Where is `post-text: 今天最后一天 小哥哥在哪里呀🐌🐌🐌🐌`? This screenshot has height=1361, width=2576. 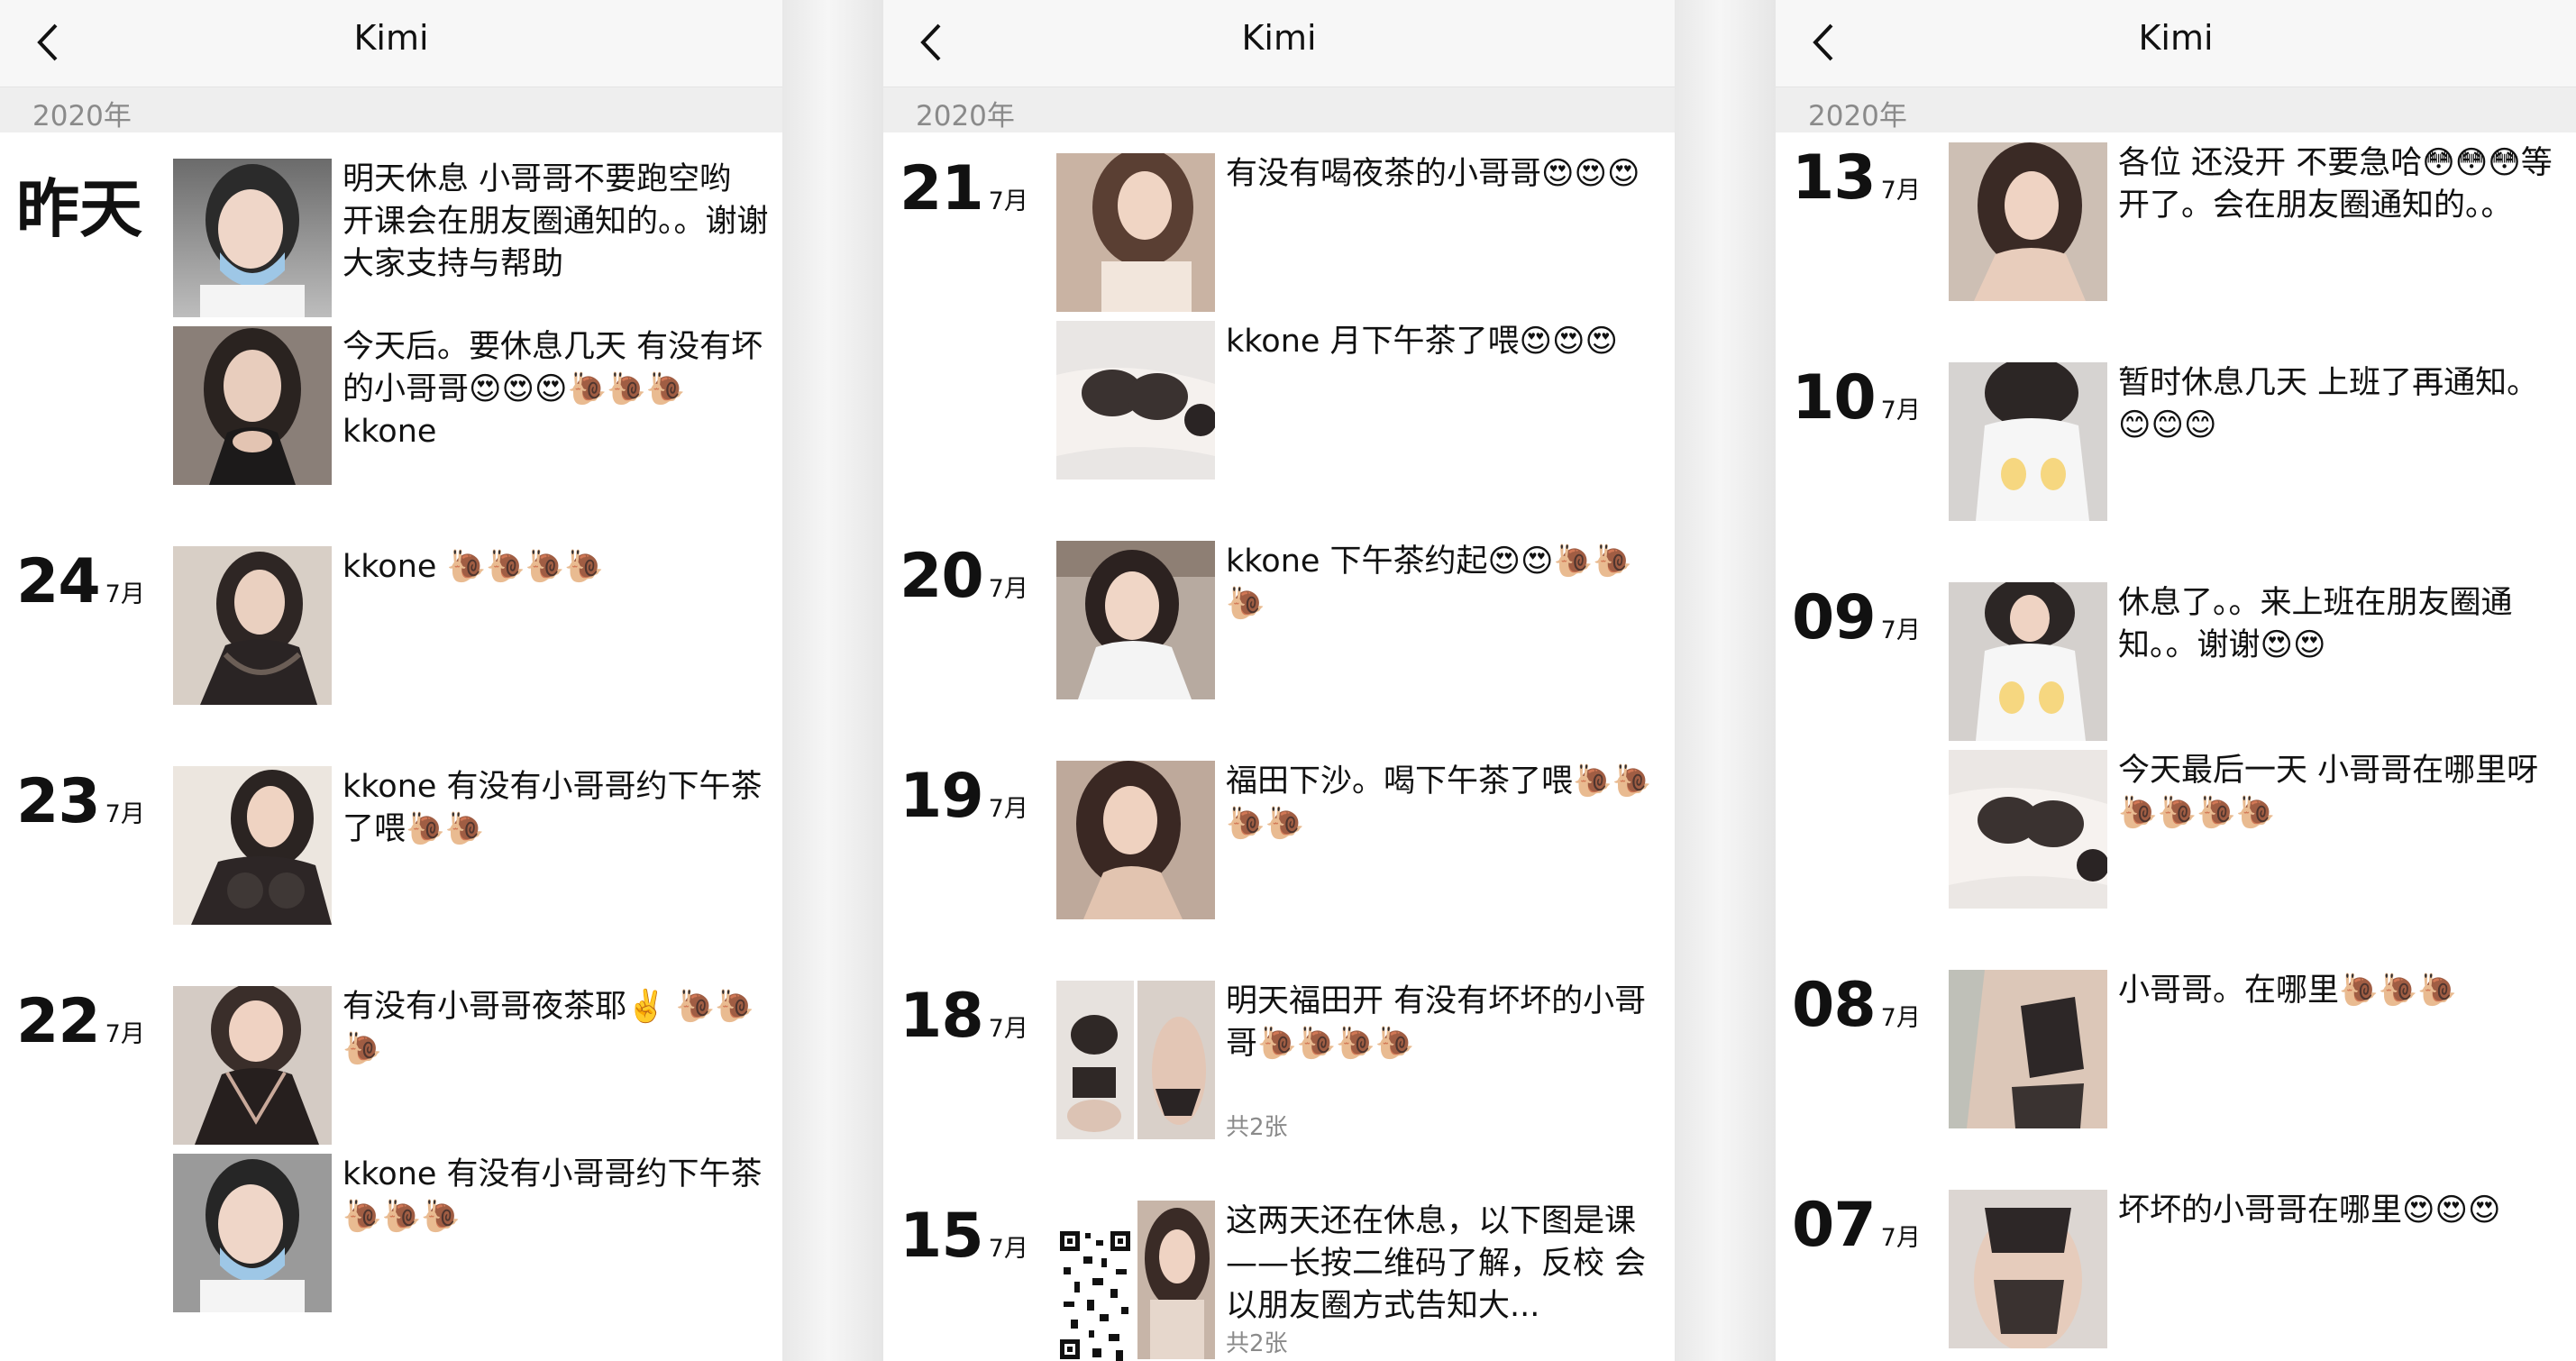
post-text: 今天最后一天 小哥哥在哪里呀🐌🐌🐌🐌 is located at coordinates (2328, 792).